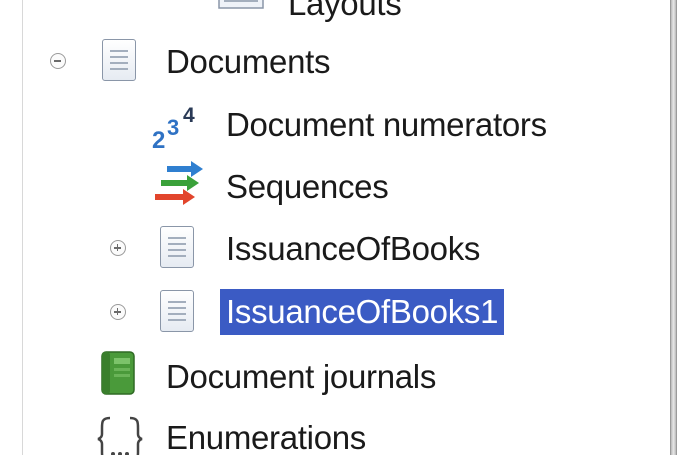  I want to click on tree-item-layouts: Layouts, so click(332, 11).